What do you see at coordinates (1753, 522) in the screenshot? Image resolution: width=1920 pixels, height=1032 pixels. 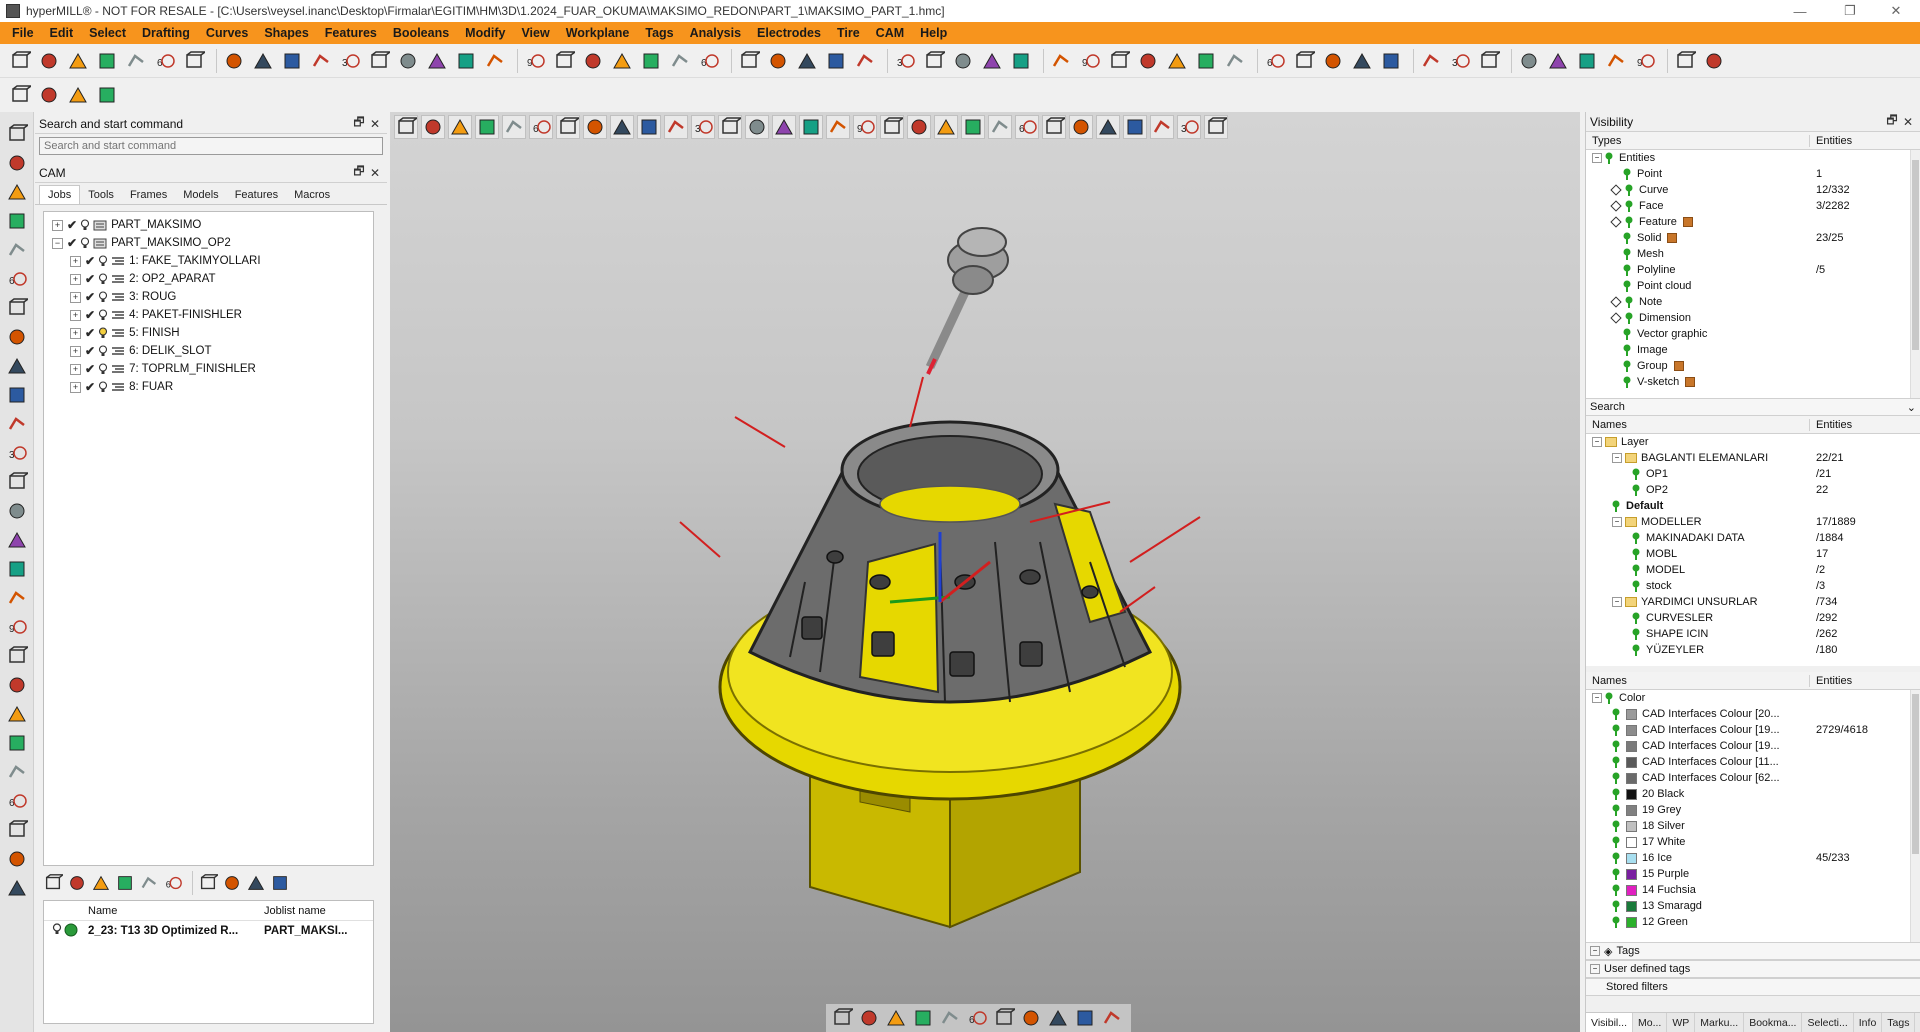 I see `layer-row: − MODELLER 17/1889` at bounding box center [1753, 522].